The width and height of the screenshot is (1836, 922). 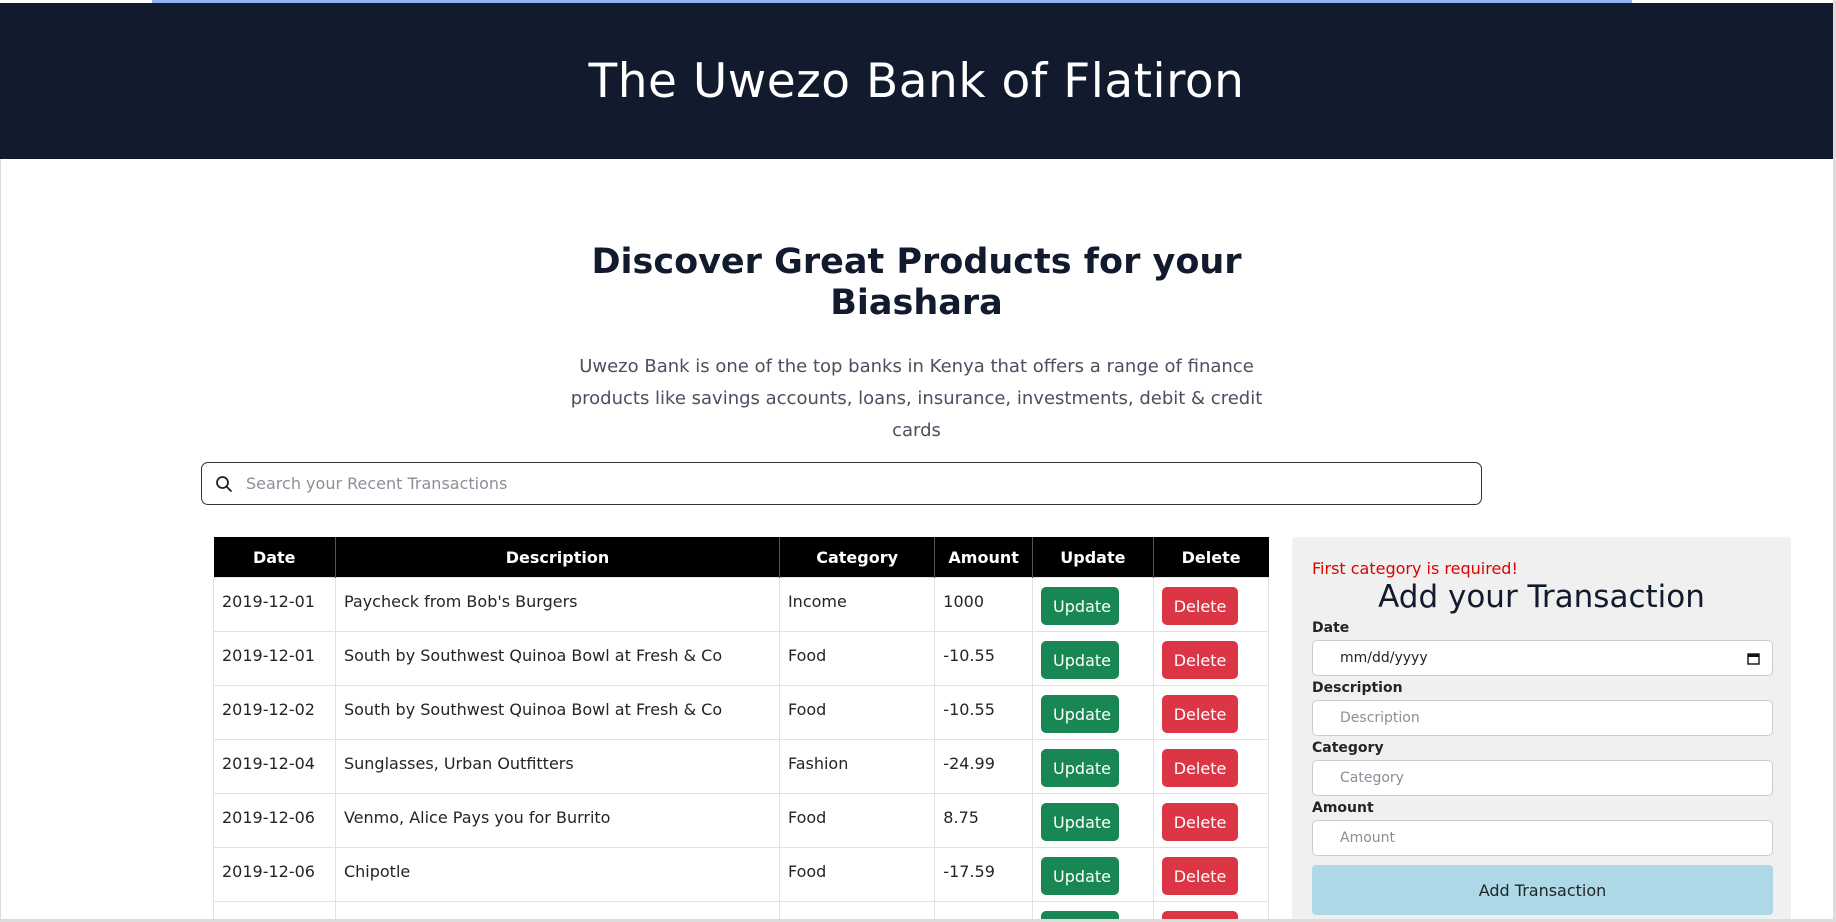 What do you see at coordinates (984, 557) in the screenshot?
I see `header-amount: Amount` at bounding box center [984, 557].